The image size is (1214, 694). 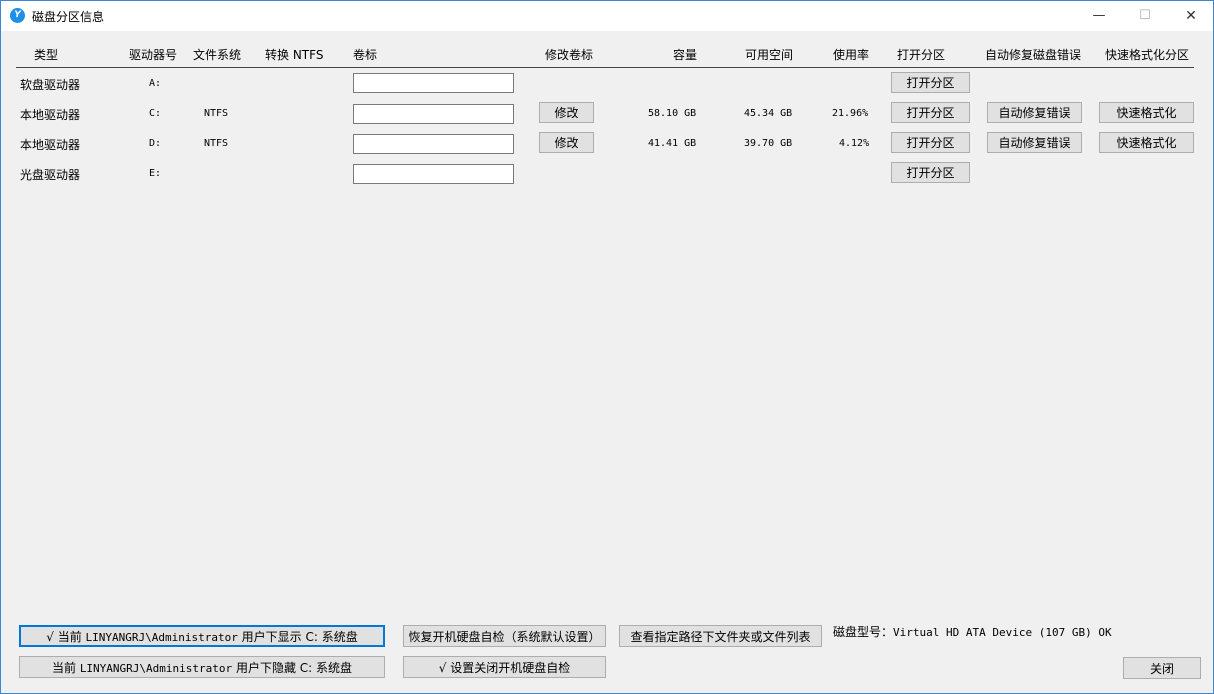 I want to click on show-c-user: LINYANGRJ\Administrator, so click(x=161, y=637).